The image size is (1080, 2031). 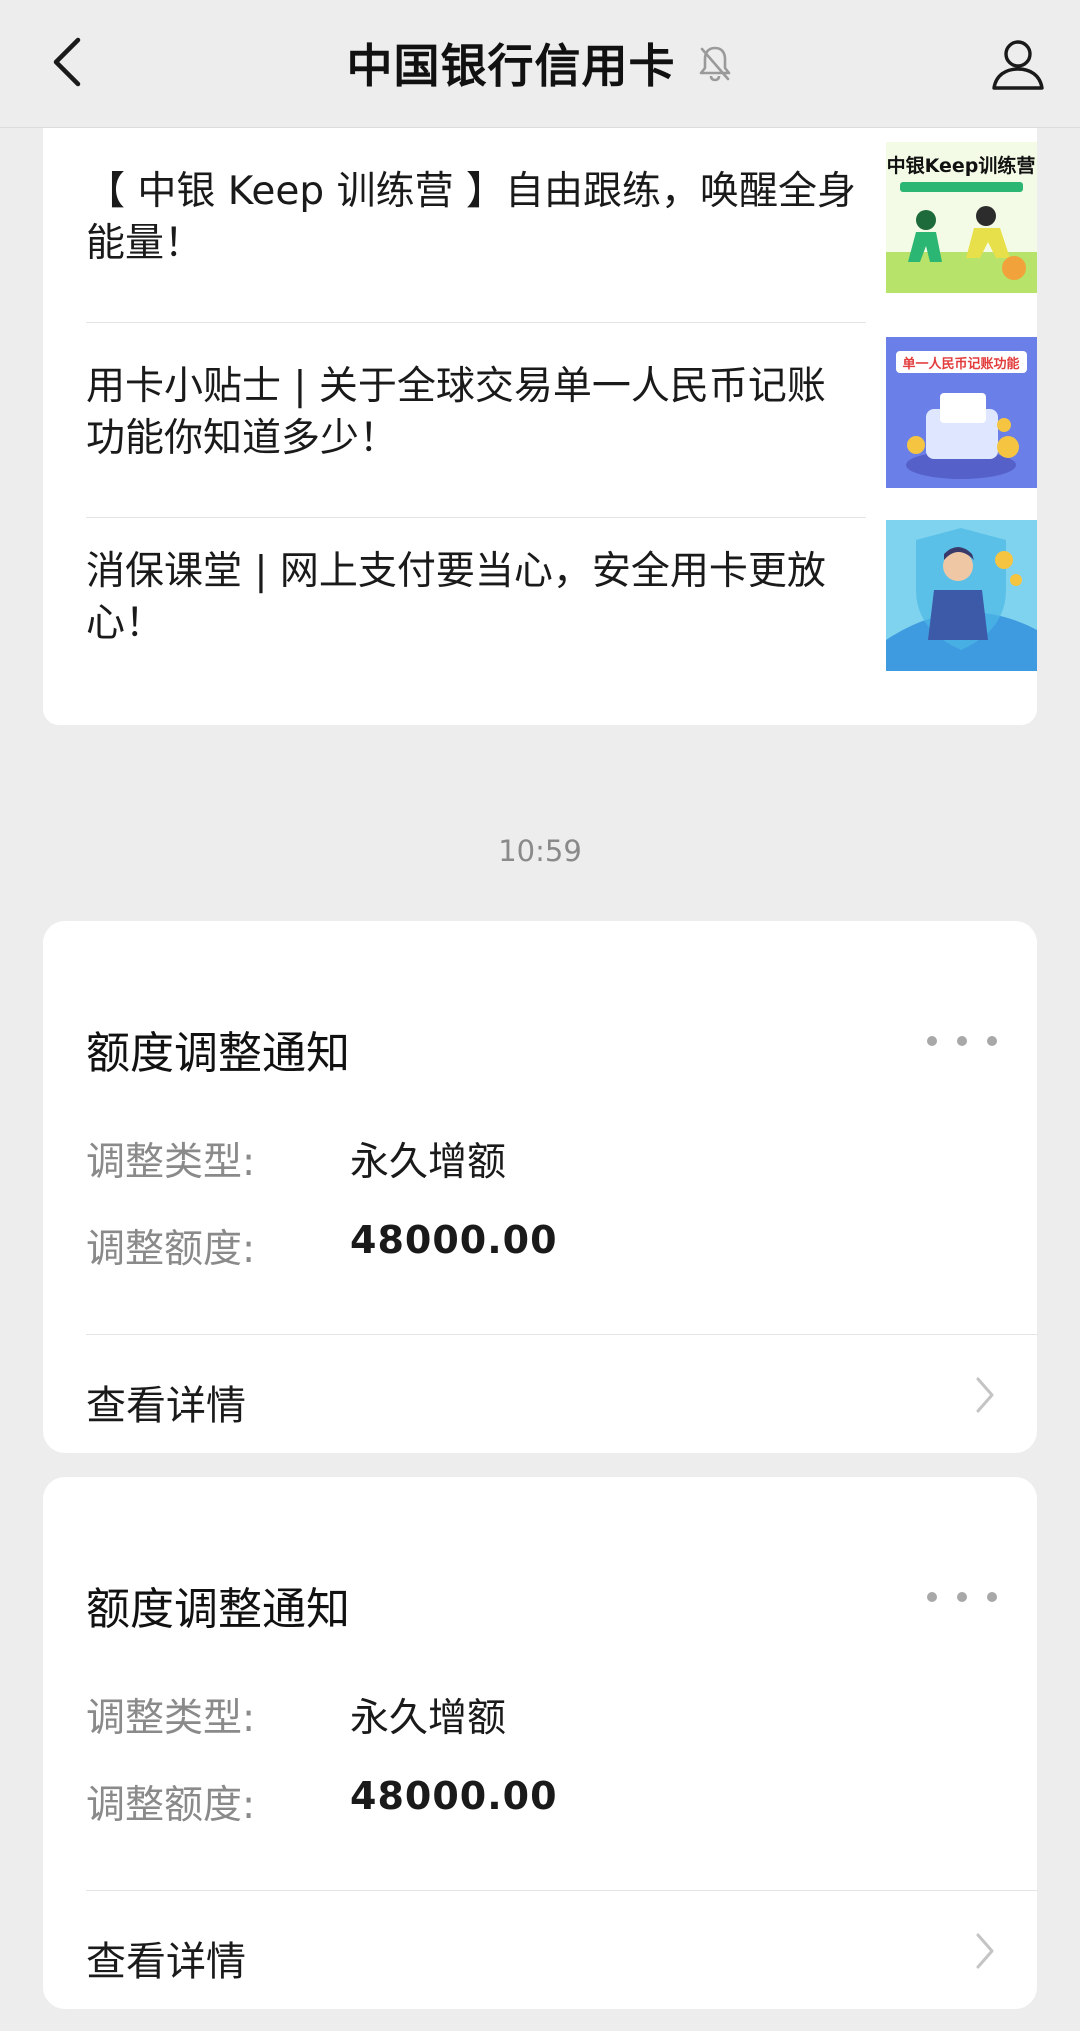 I want to click on bell-off-icon, so click(x=715, y=63).